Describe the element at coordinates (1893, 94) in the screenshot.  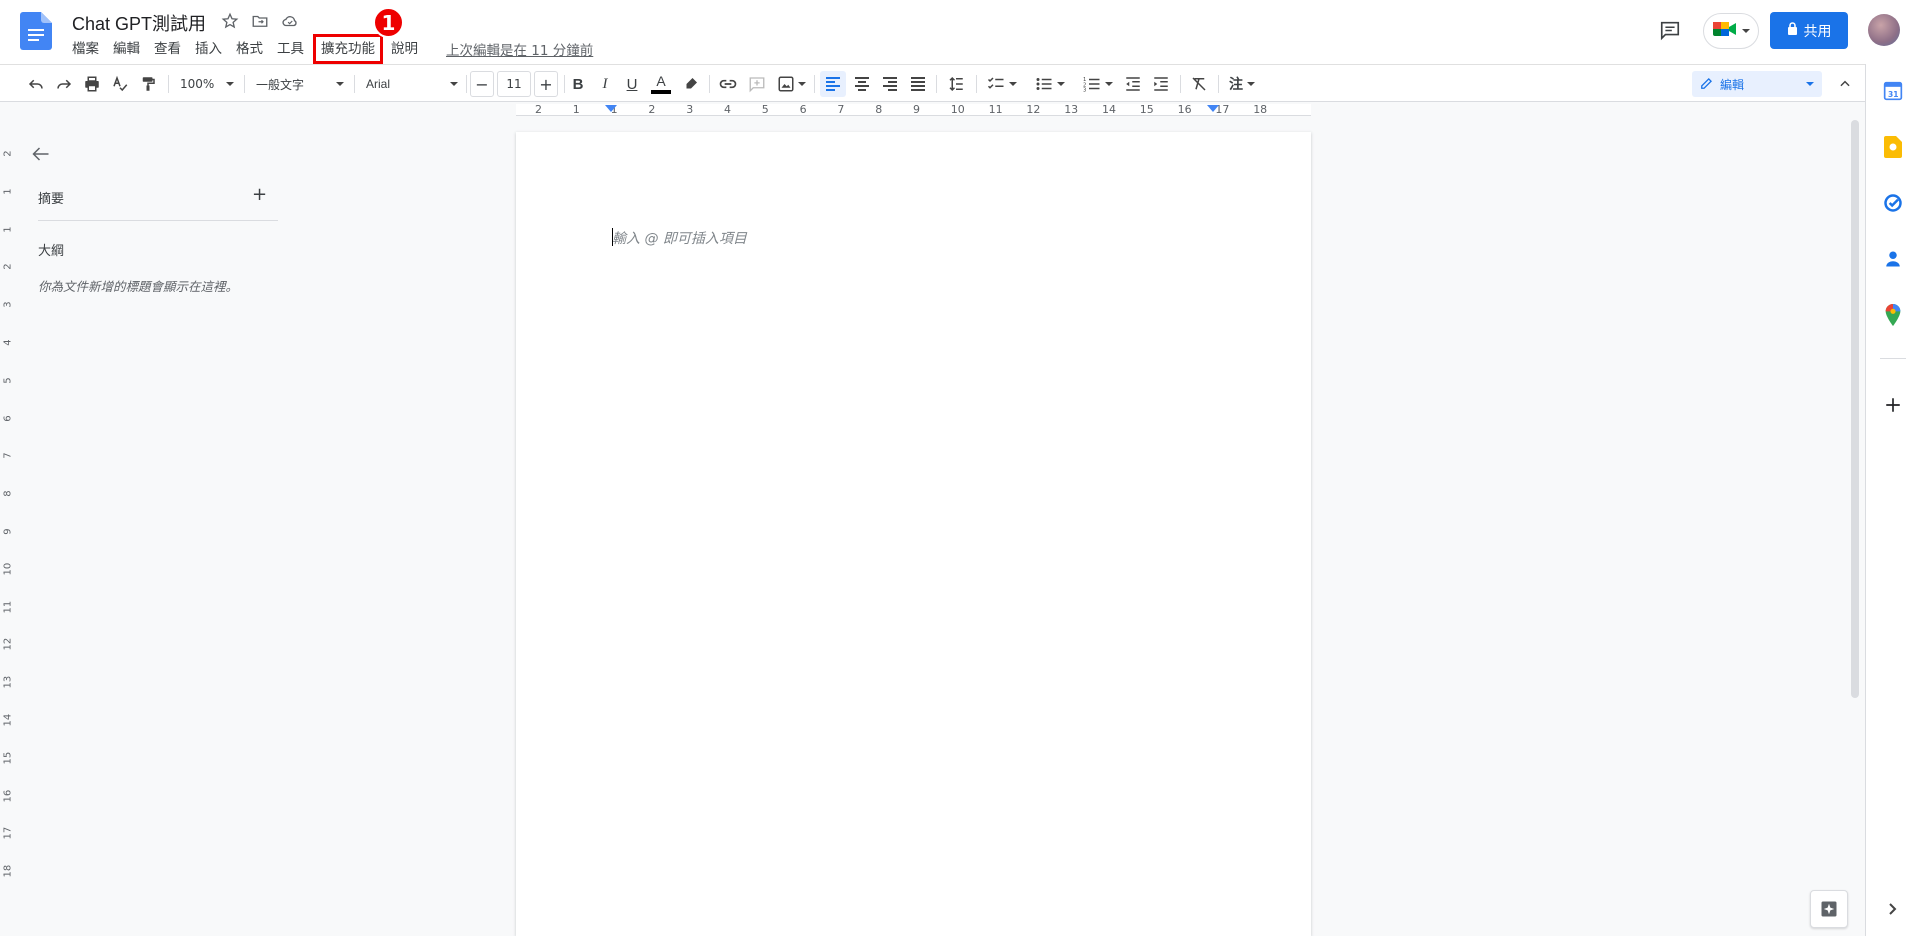
I see `svg-text: 31` at that location.